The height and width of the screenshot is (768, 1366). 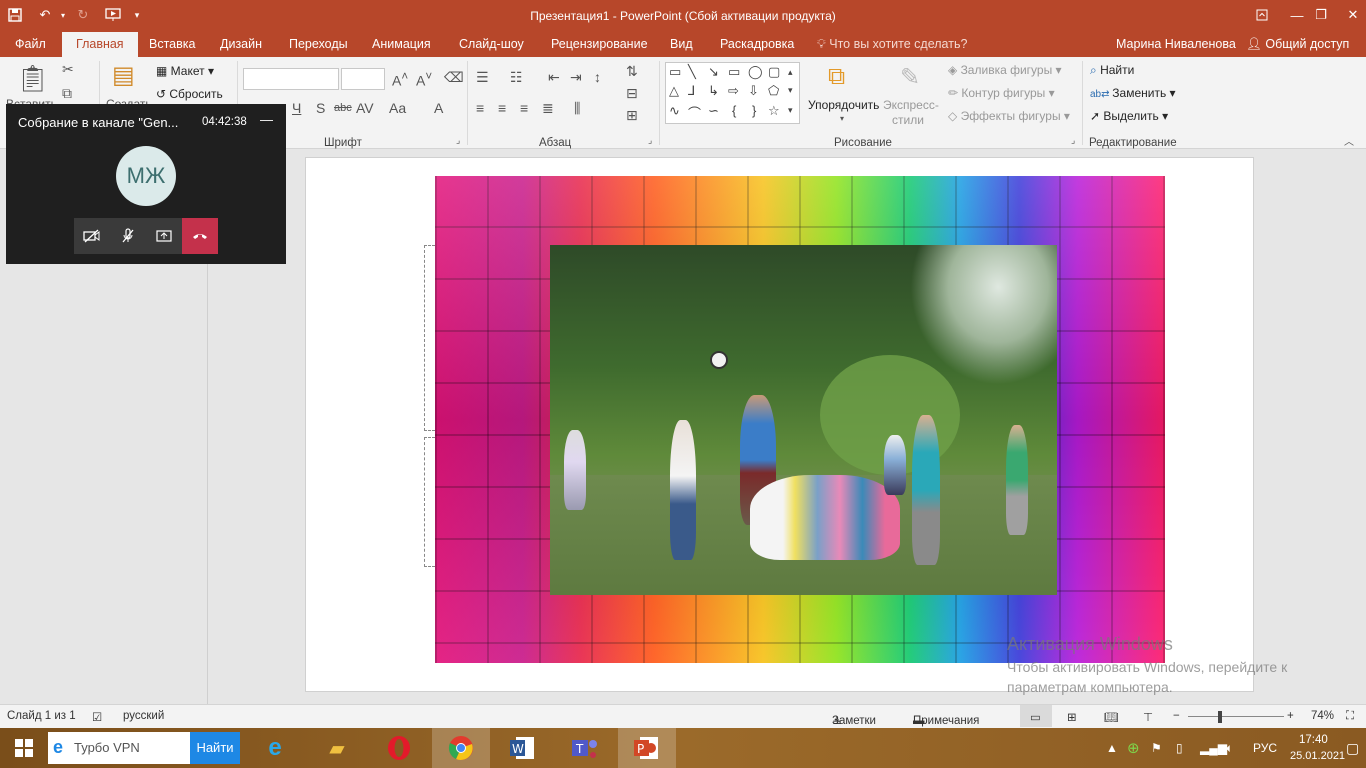 I want to click on tab-view: Вид, so click(x=681, y=44).